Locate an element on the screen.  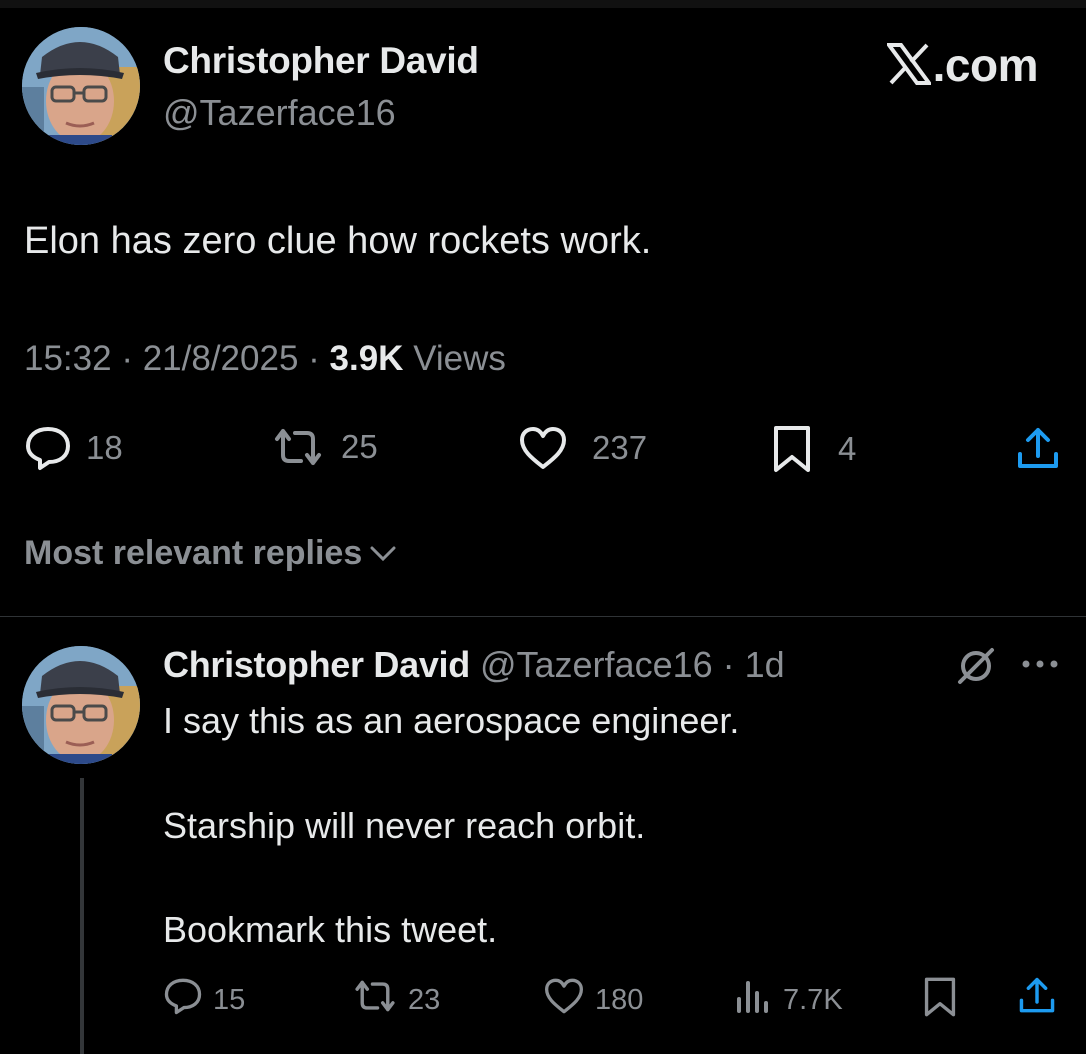
more-button is located at coordinates (1040, 666).